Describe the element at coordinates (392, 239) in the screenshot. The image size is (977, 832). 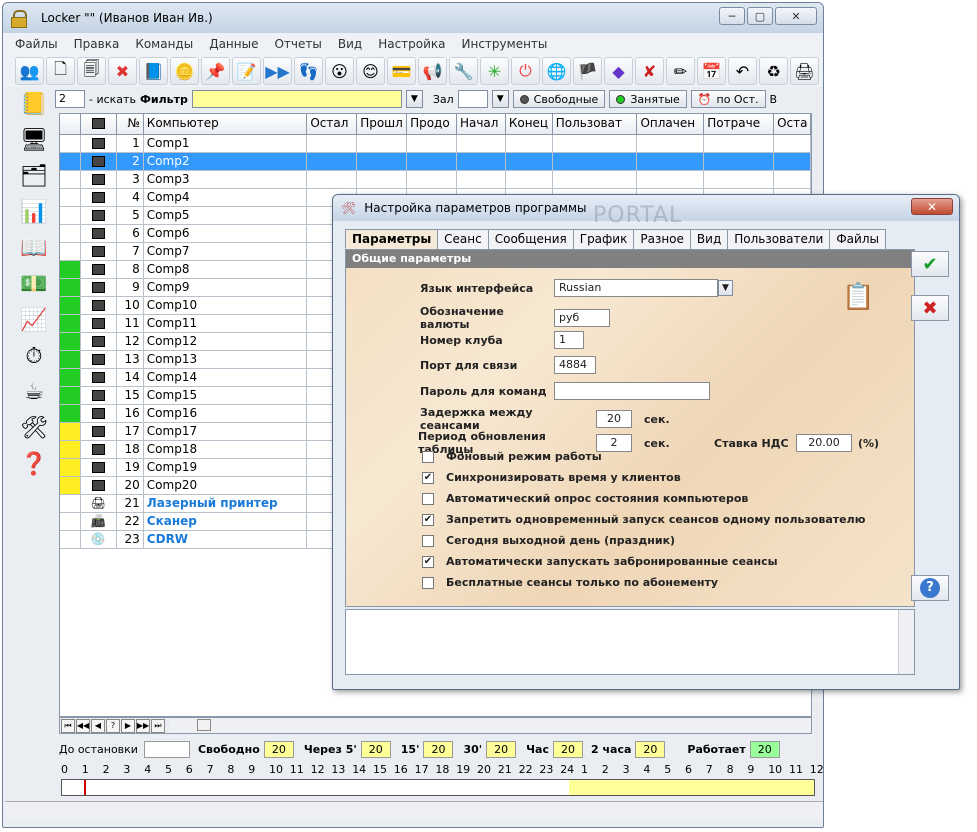
I see `tab-parameters: Параметры` at that location.